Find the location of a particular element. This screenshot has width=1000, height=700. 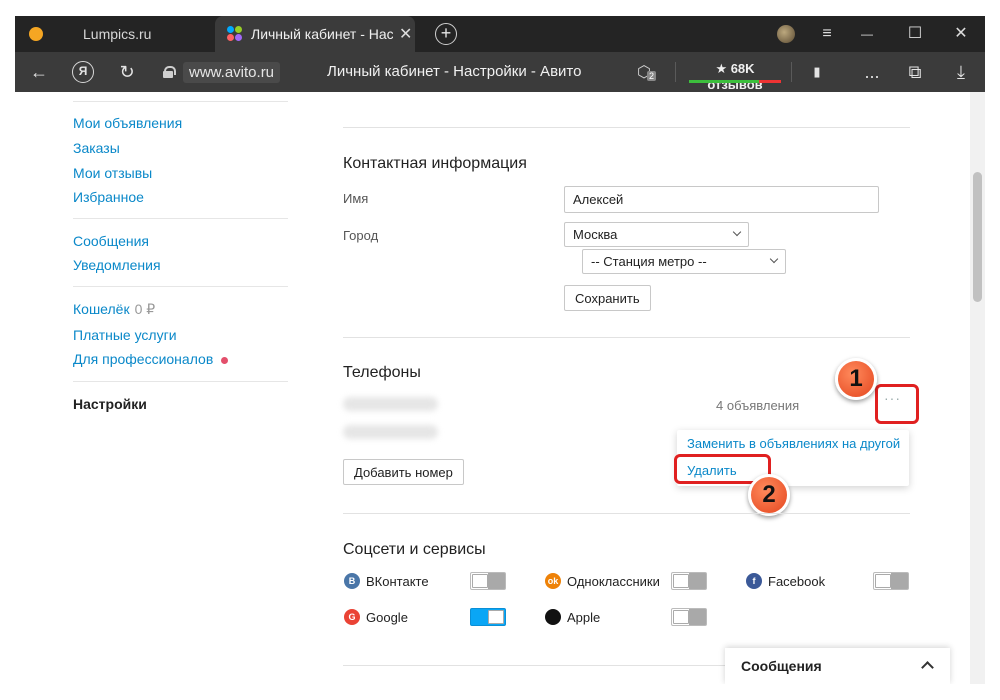

step-badge-1: 1 is located at coordinates (856, 379).